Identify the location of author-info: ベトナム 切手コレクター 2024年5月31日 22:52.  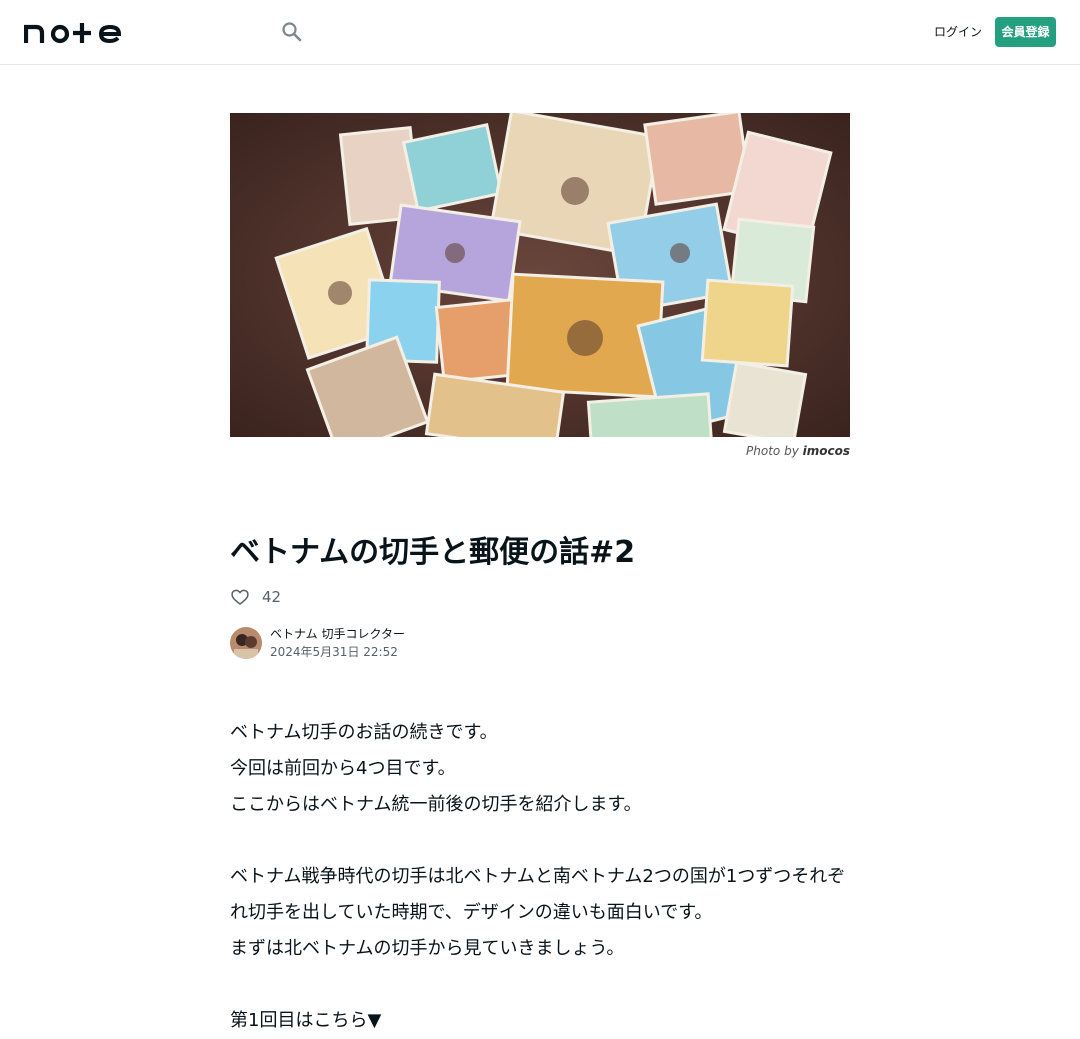
(317, 643).